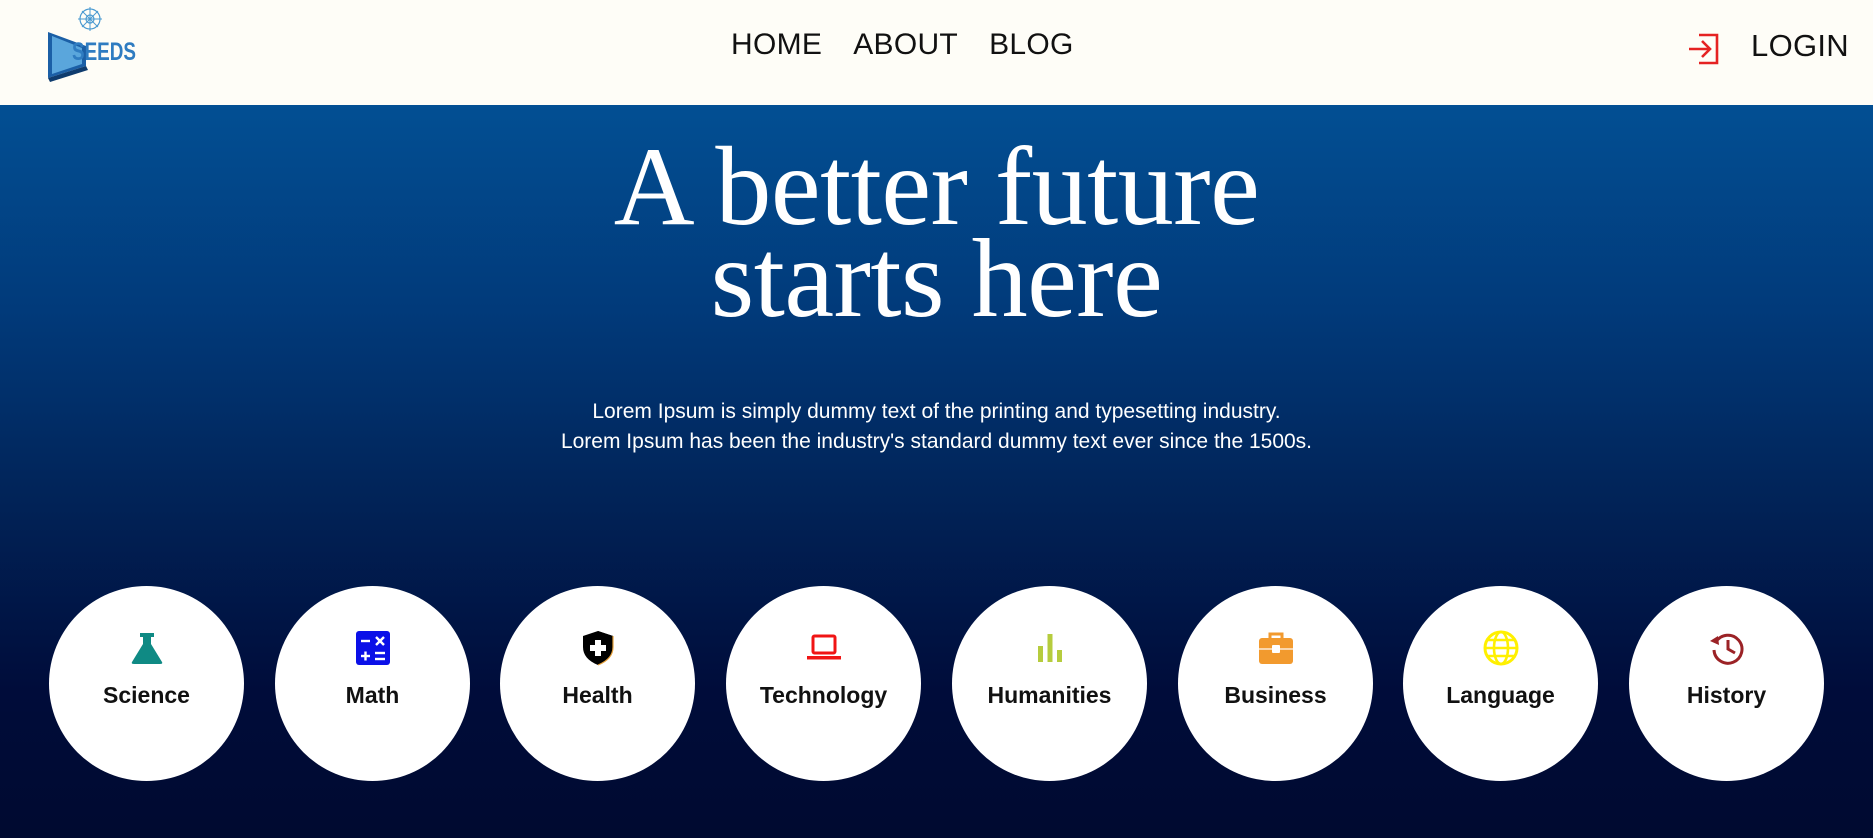 The height and width of the screenshot is (838, 1873). I want to click on category-science-button: Science, so click(146, 683).